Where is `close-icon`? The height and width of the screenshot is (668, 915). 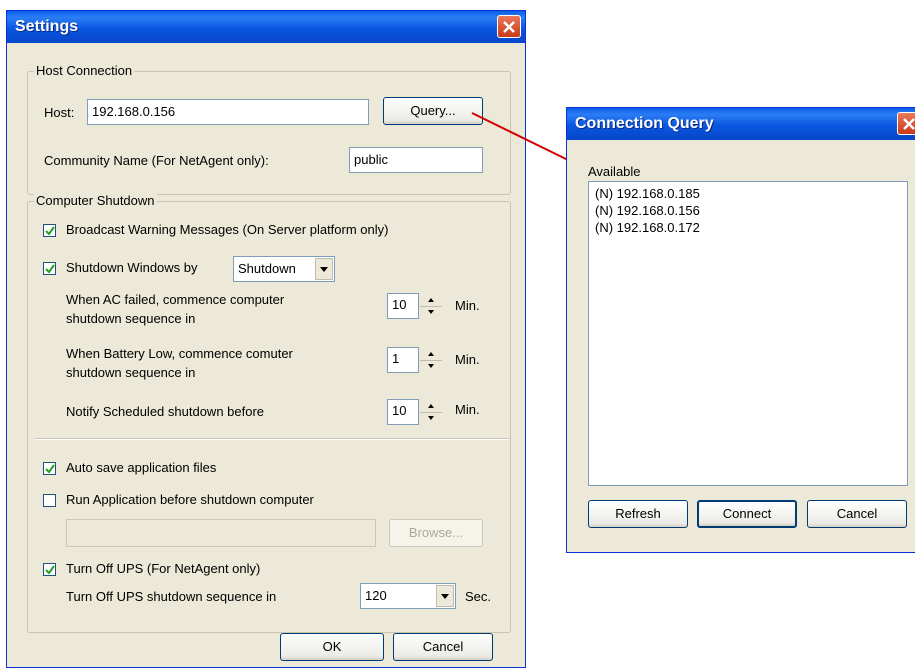
close-icon is located at coordinates (909, 124).